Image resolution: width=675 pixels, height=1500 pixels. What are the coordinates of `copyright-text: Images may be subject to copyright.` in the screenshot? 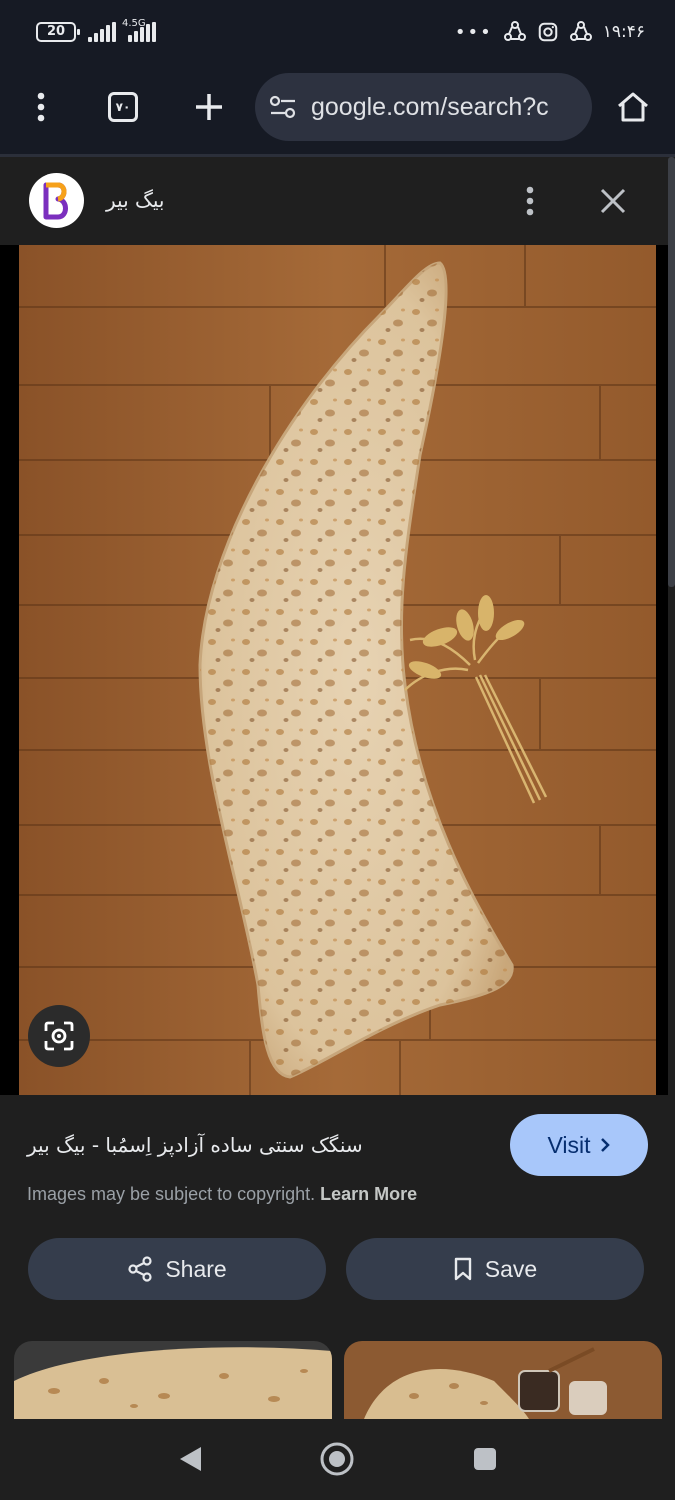 It's located at (171, 1194).